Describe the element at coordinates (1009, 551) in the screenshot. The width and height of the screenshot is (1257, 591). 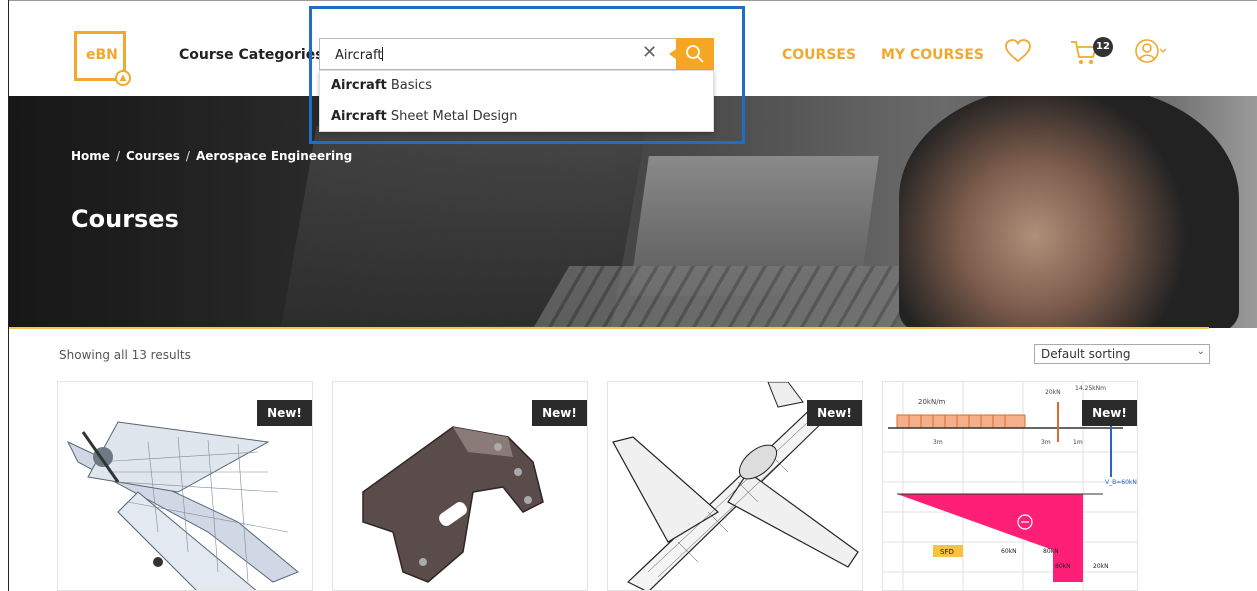
I see `svg-text: 60kN` at that location.